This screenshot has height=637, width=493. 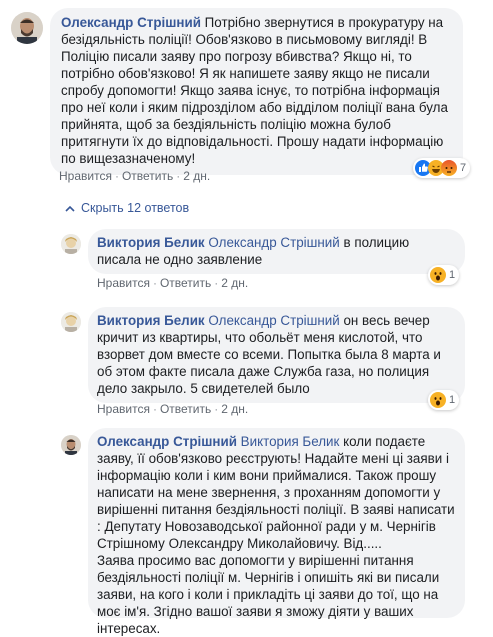 I want to click on reactions-badge: 7, so click(x=442, y=168).